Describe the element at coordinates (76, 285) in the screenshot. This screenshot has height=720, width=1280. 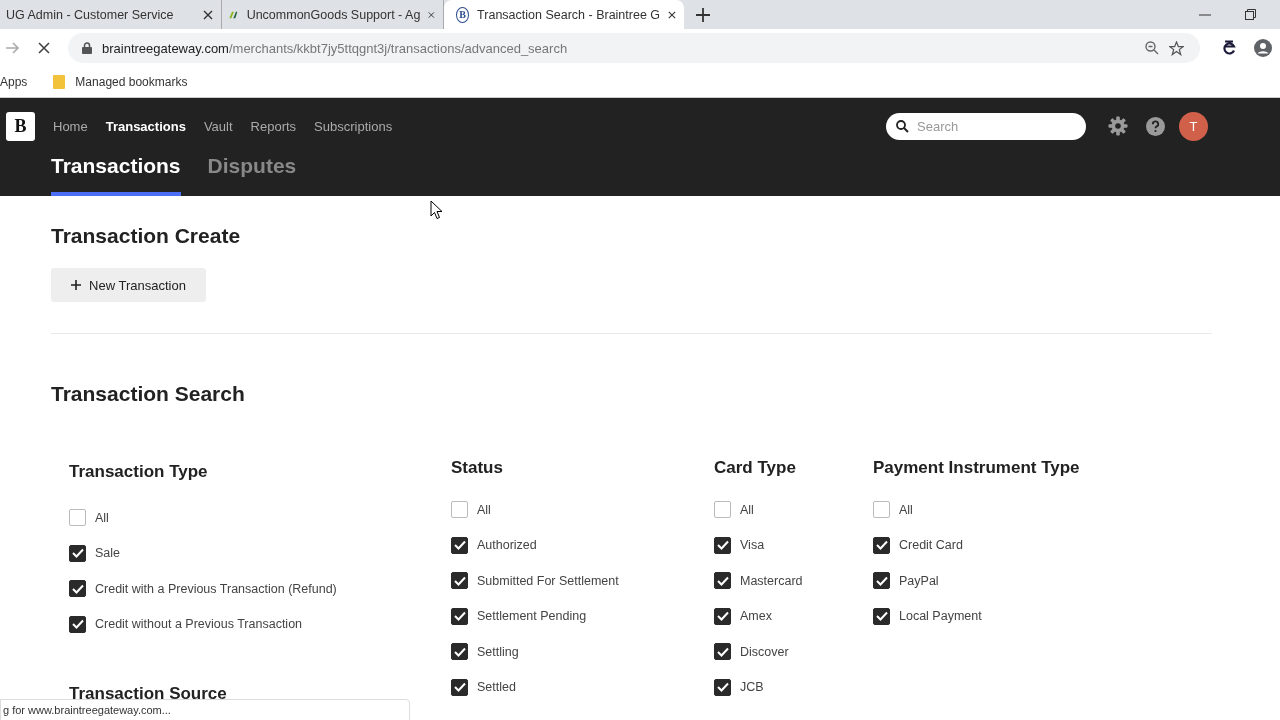
I see `plus-icon` at that location.